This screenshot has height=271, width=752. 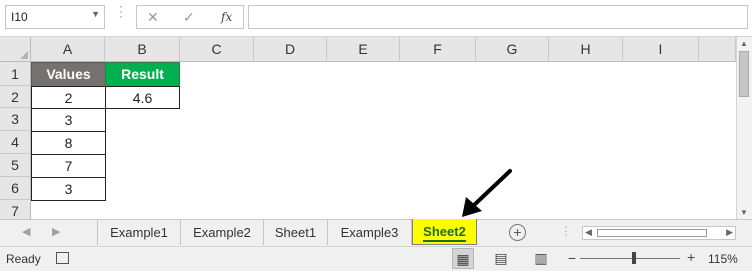 I want to click on formula-input, so click(x=498, y=17).